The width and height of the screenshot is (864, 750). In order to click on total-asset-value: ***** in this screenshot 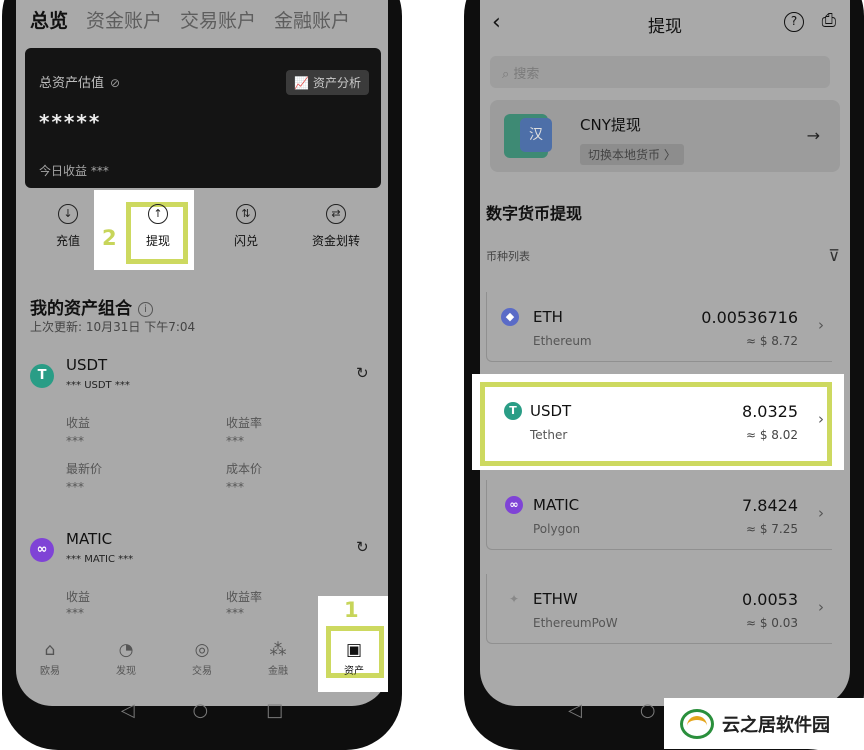, I will do `click(70, 122)`.